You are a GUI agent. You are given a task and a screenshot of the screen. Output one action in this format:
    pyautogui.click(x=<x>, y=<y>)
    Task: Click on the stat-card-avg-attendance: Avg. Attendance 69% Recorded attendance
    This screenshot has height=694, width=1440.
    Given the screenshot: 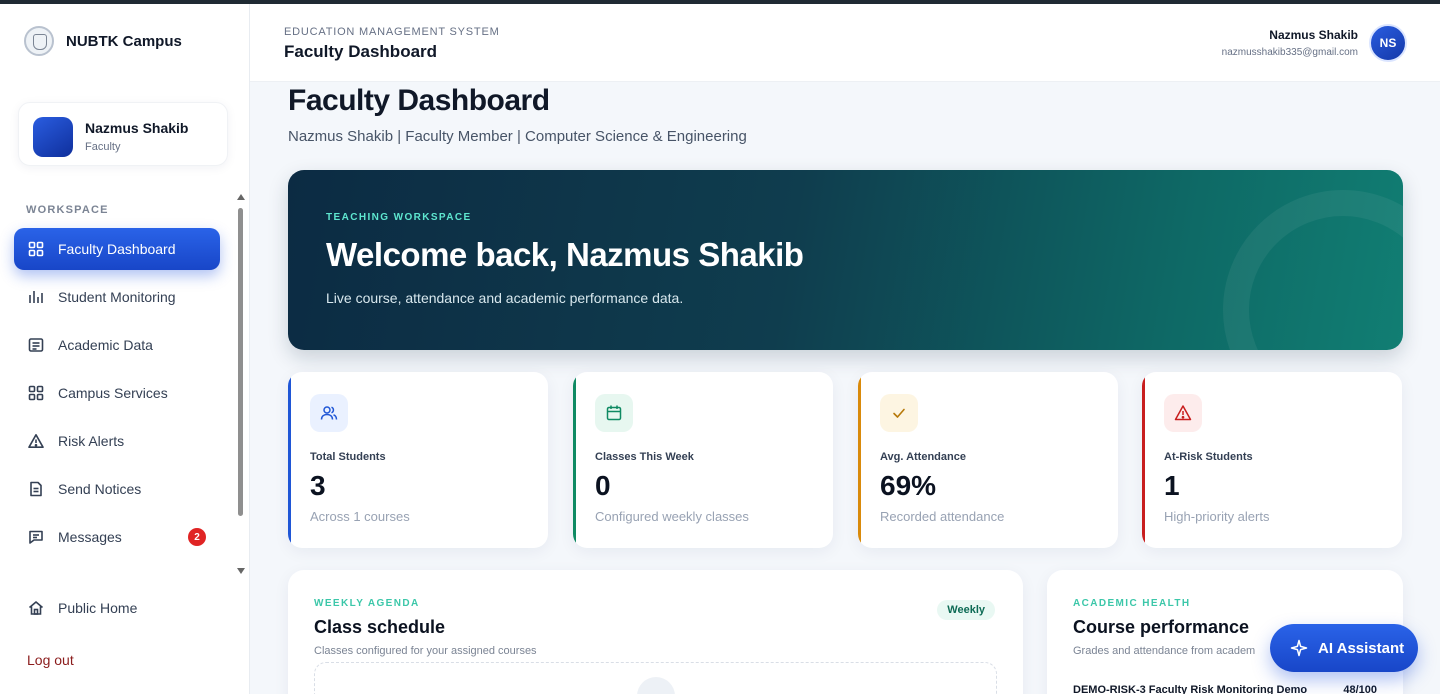 What is the action you would take?
    pyautogui.click(x=988, y=460)
    